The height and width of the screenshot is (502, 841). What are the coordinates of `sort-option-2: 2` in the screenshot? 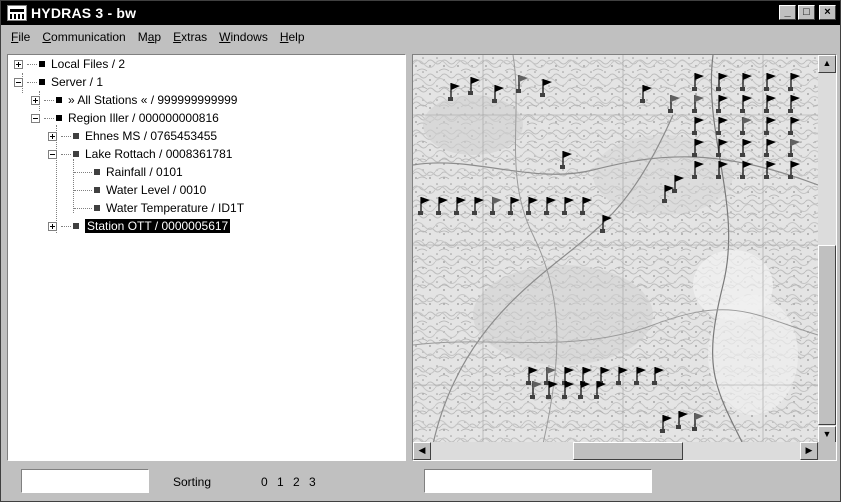 It's located at (296, 482).